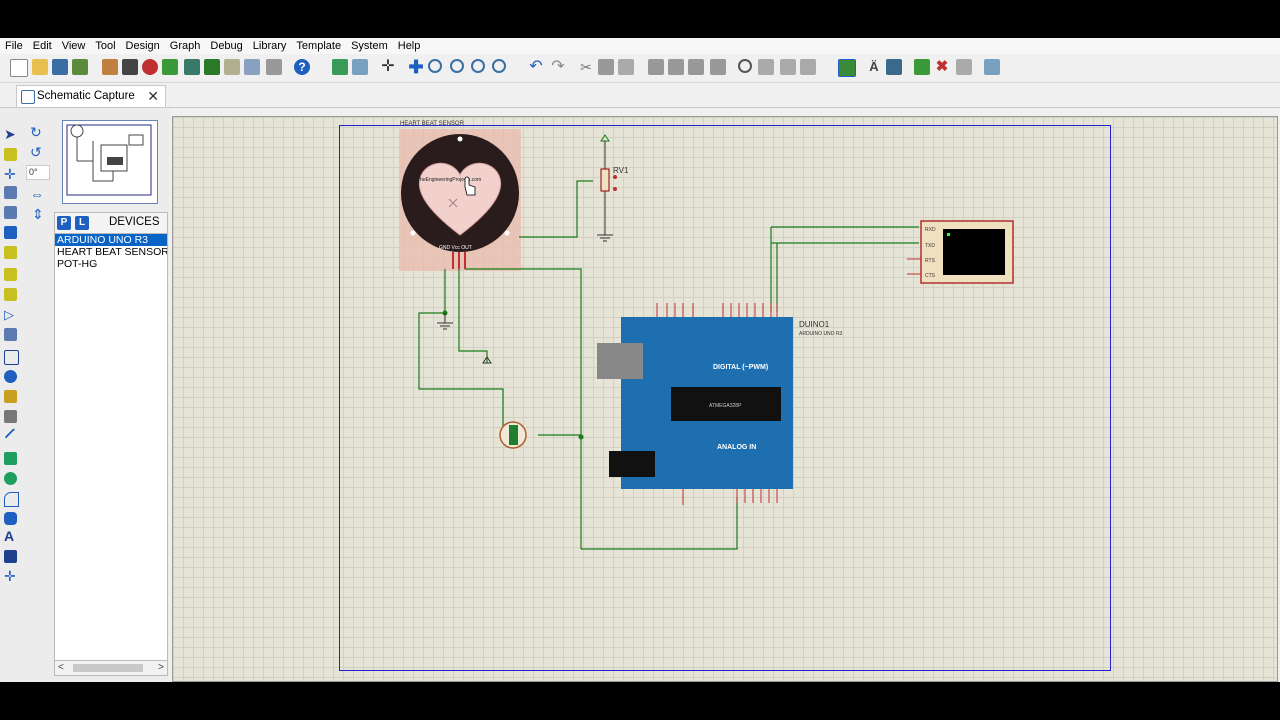 Image resolution: width=1280 pixels, height=720 pixels. Describe the element at coordinates (766, 67) in the screenshot. I see `make-device-icon` at that location.